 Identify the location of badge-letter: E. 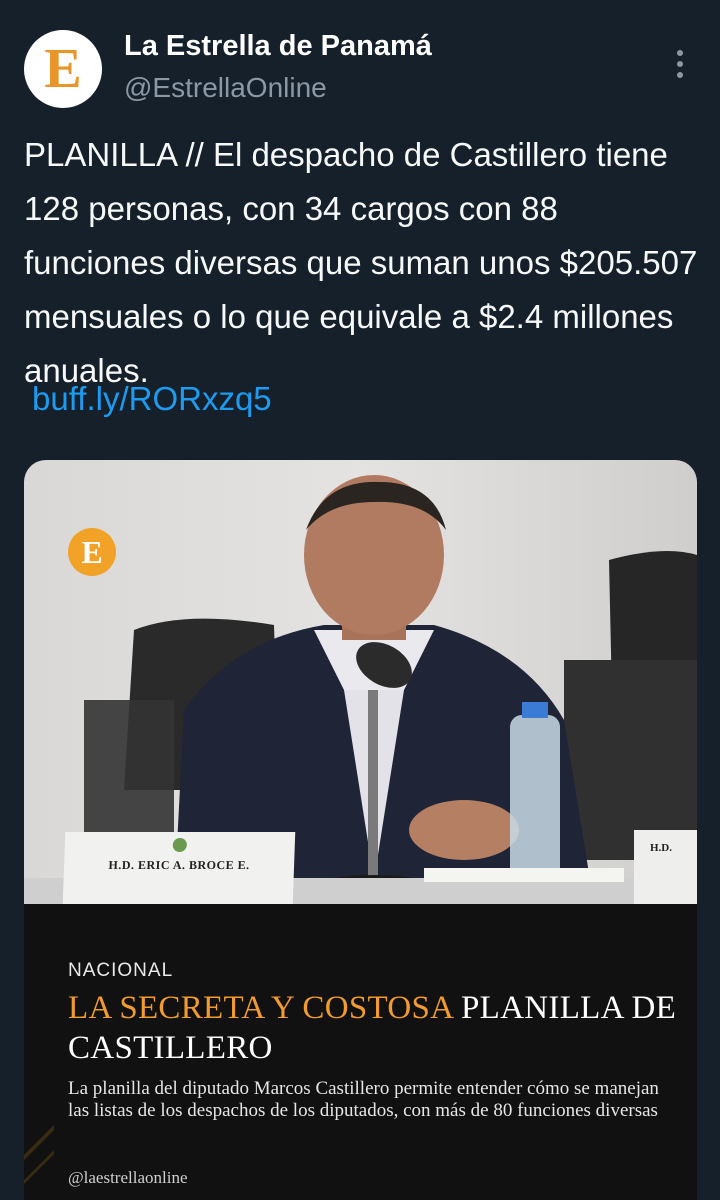
(92, 552).